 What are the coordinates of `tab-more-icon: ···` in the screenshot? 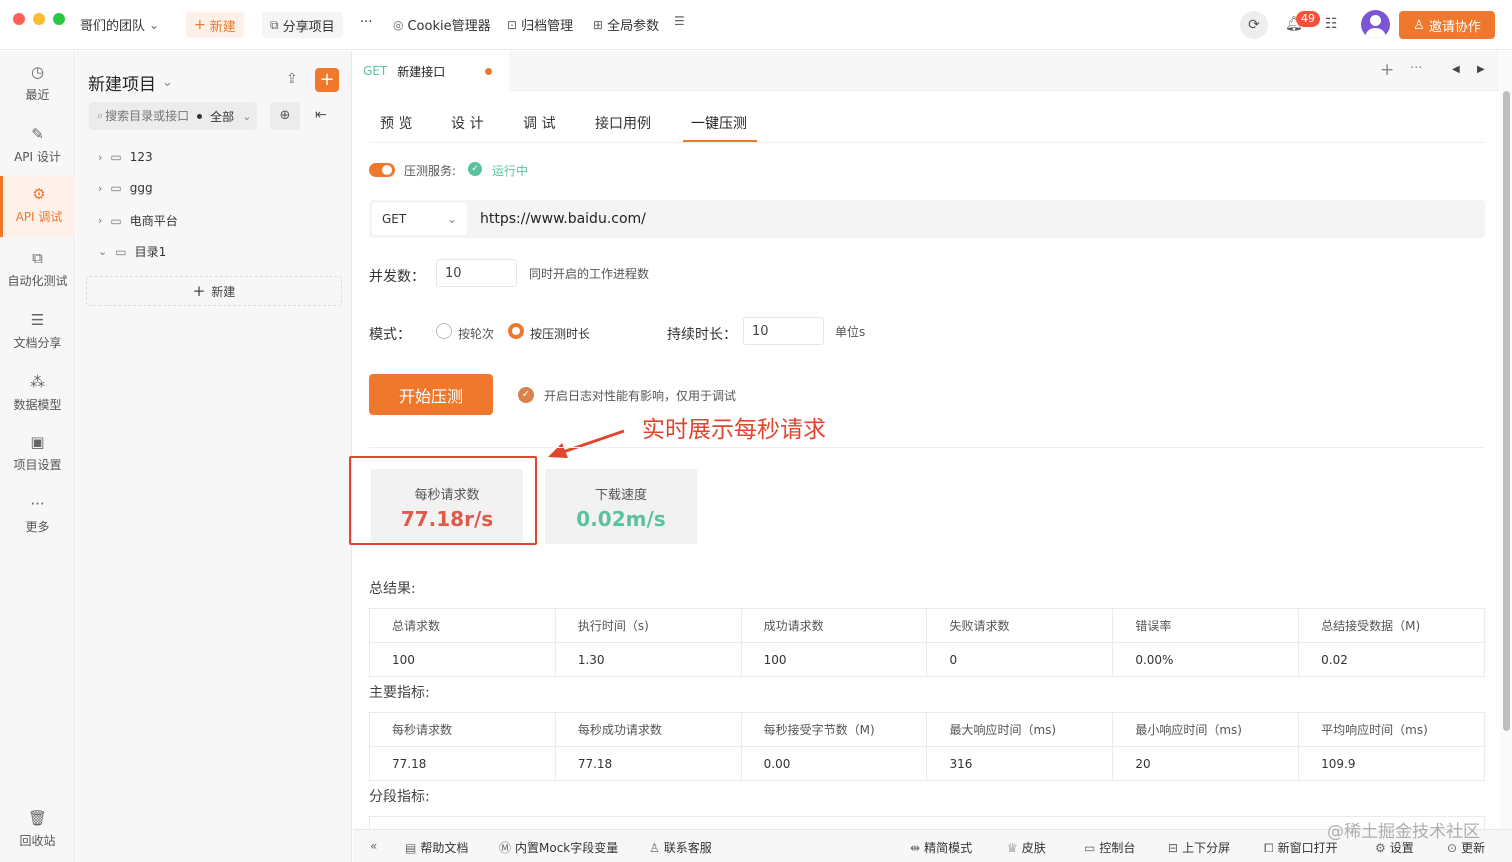 It's located at (1416, 68).